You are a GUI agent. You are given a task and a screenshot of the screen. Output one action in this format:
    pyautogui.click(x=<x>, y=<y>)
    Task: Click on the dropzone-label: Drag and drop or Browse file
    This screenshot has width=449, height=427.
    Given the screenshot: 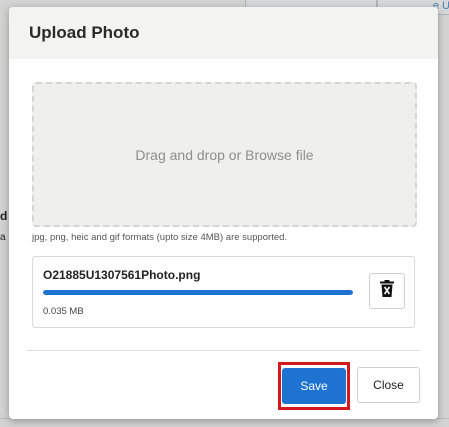 What is the action you would take?
    pyautogui.click(x=224, y=155)
    